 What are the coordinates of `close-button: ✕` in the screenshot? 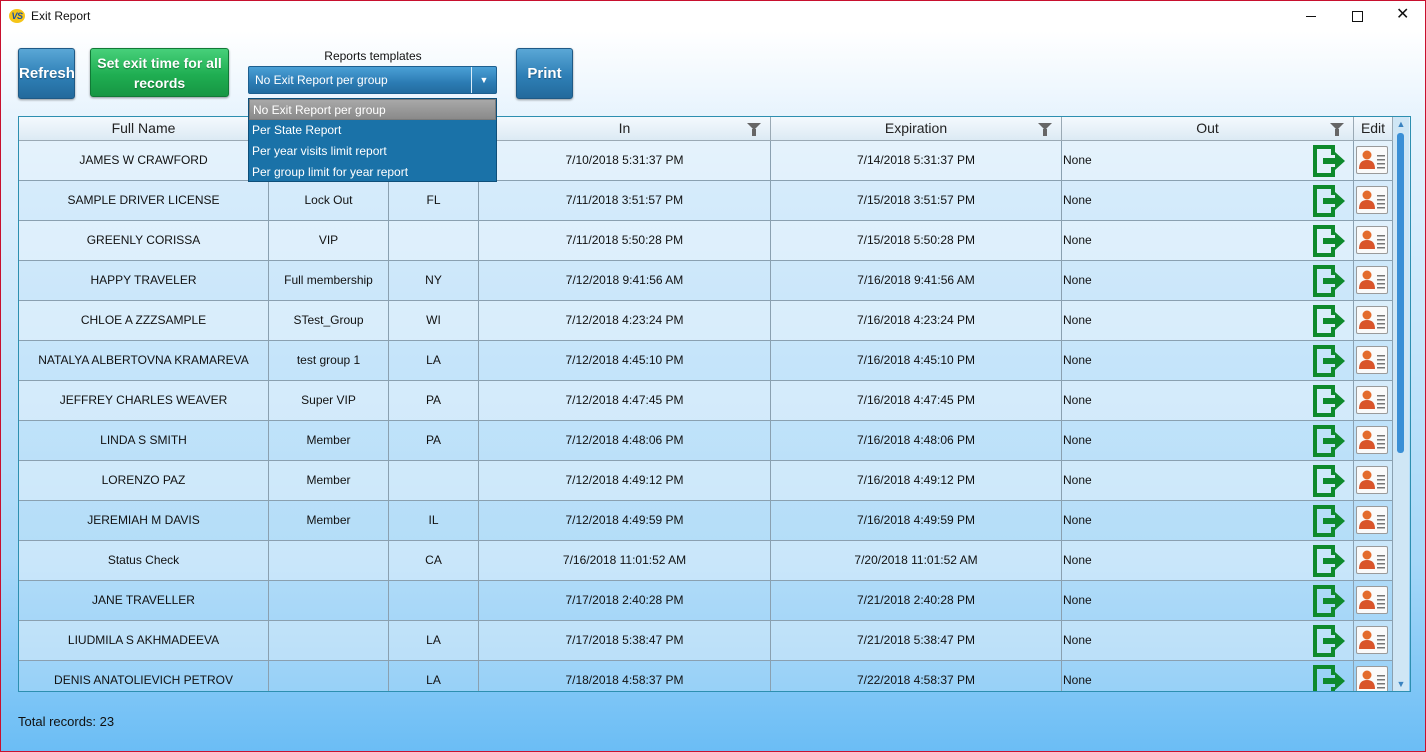 It's located at (1402, 16).